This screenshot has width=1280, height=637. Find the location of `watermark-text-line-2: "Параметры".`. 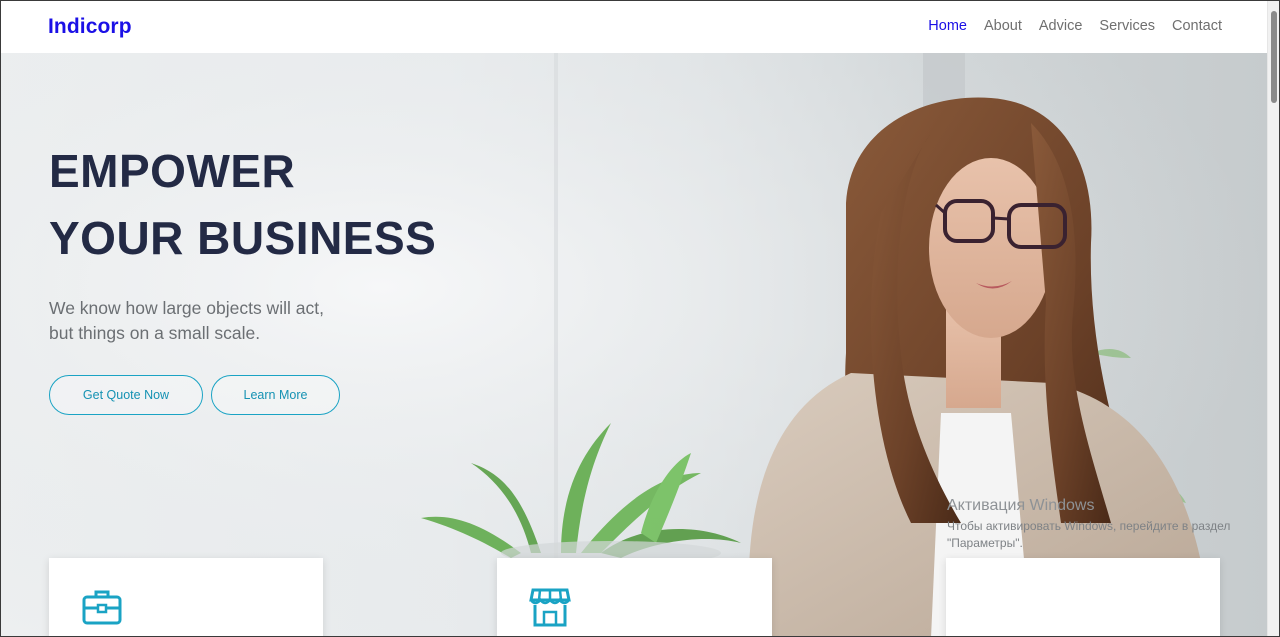

watermark-text-line-2: "Параметры". is located at coordinates (985, 543).